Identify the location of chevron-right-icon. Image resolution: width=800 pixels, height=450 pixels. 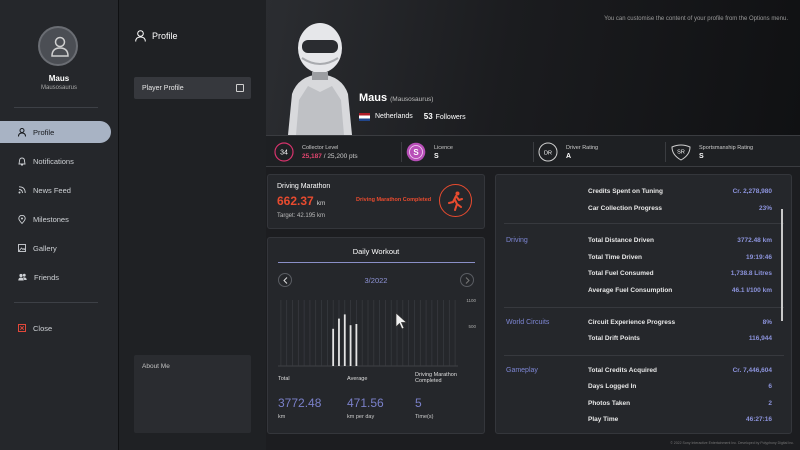
(467, 280).